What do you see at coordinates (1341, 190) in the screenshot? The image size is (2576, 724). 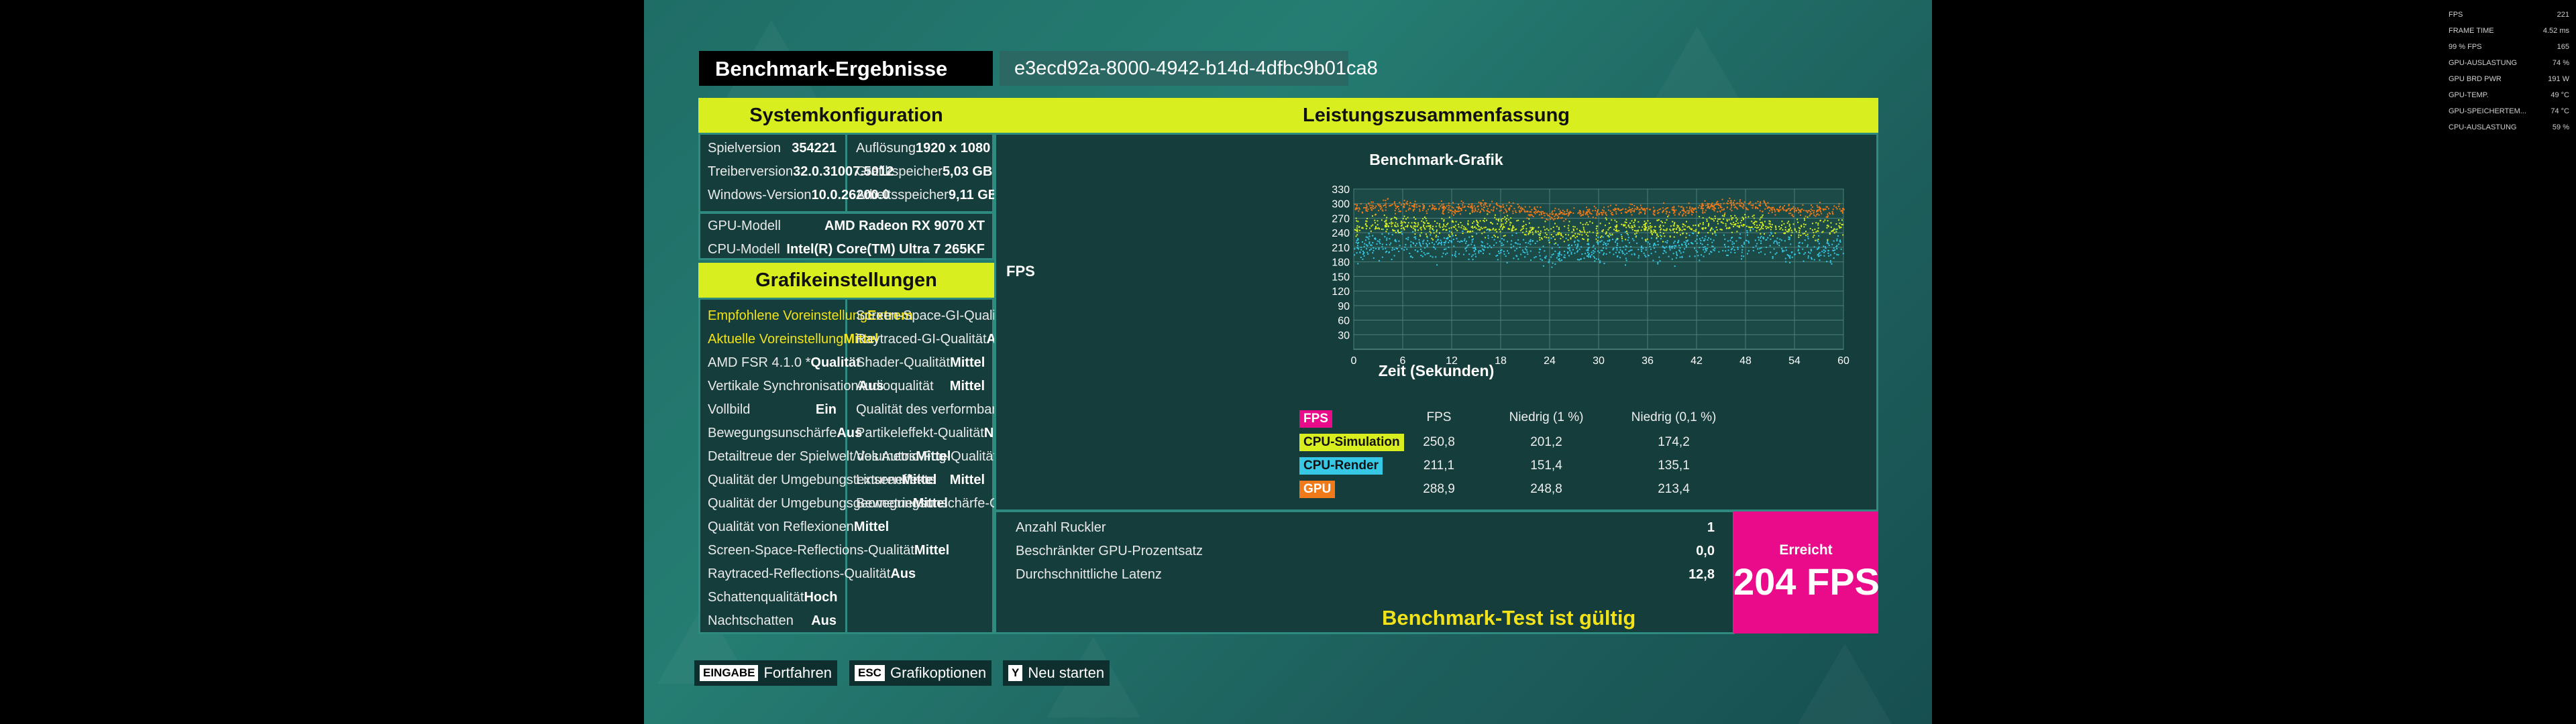 I see `y-tick-label: 330` at bounding box center [1341, 190].